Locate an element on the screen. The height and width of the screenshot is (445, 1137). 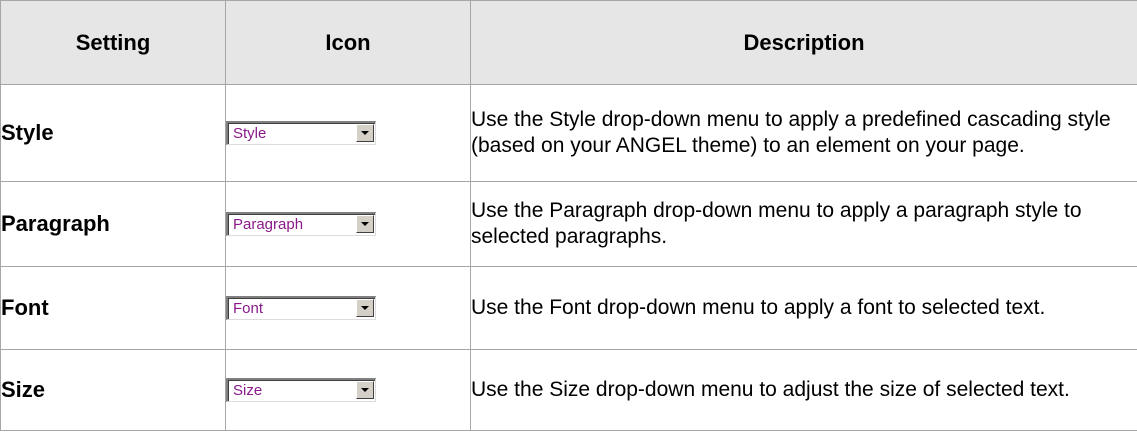
setting-label-size: Size is located at coordinates (113, 390).